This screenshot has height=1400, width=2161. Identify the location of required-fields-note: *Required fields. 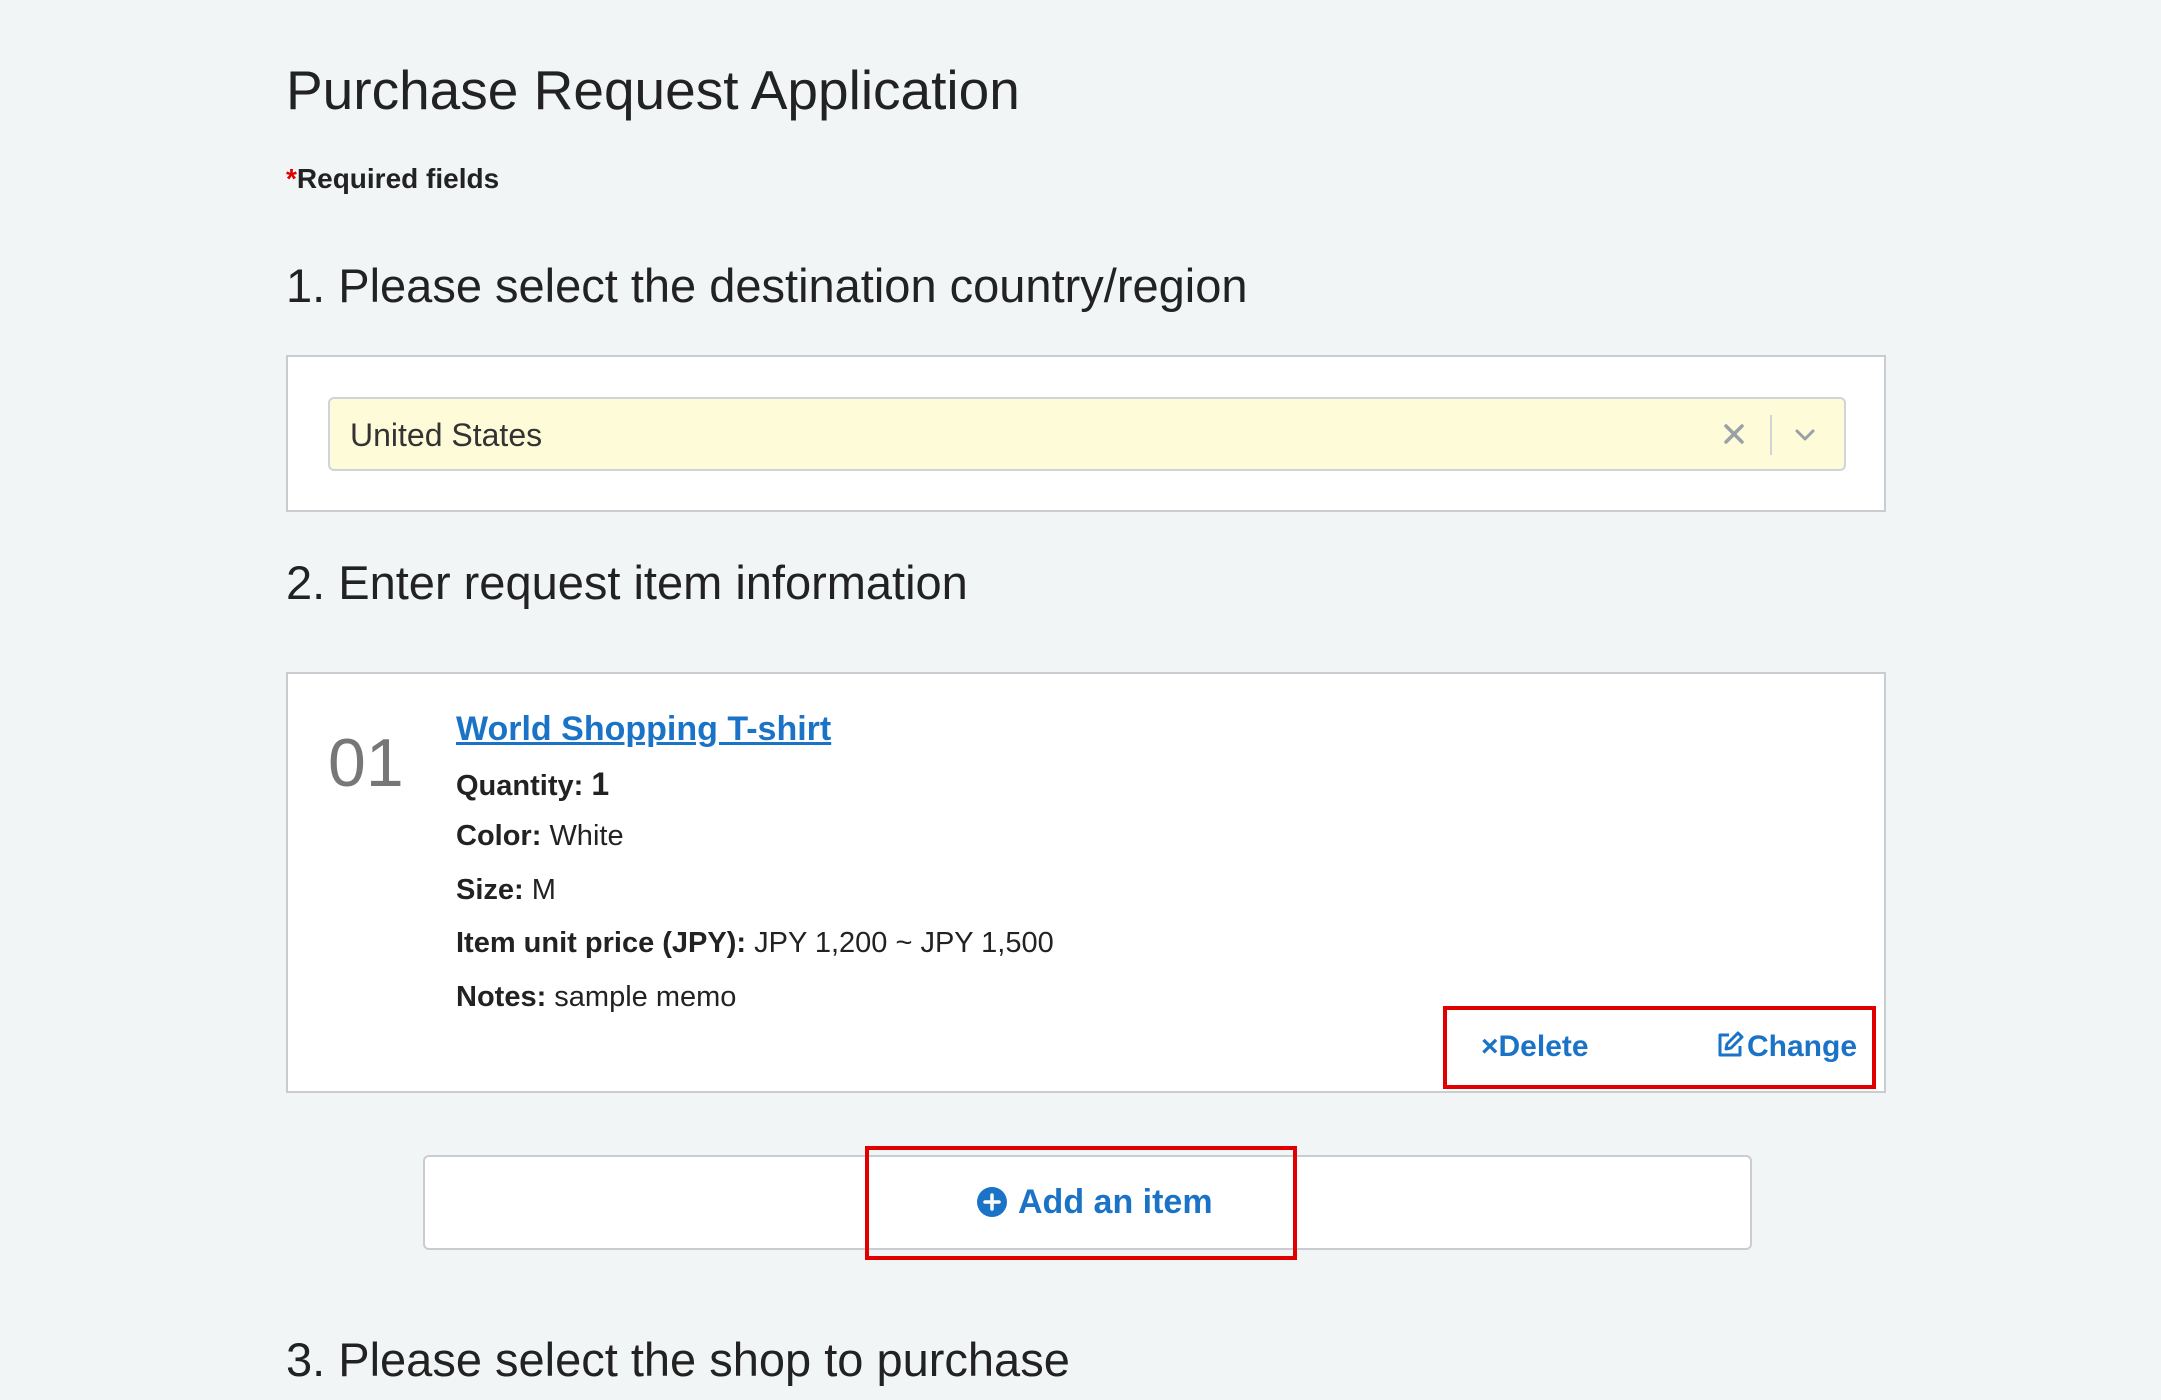
(392, 179).